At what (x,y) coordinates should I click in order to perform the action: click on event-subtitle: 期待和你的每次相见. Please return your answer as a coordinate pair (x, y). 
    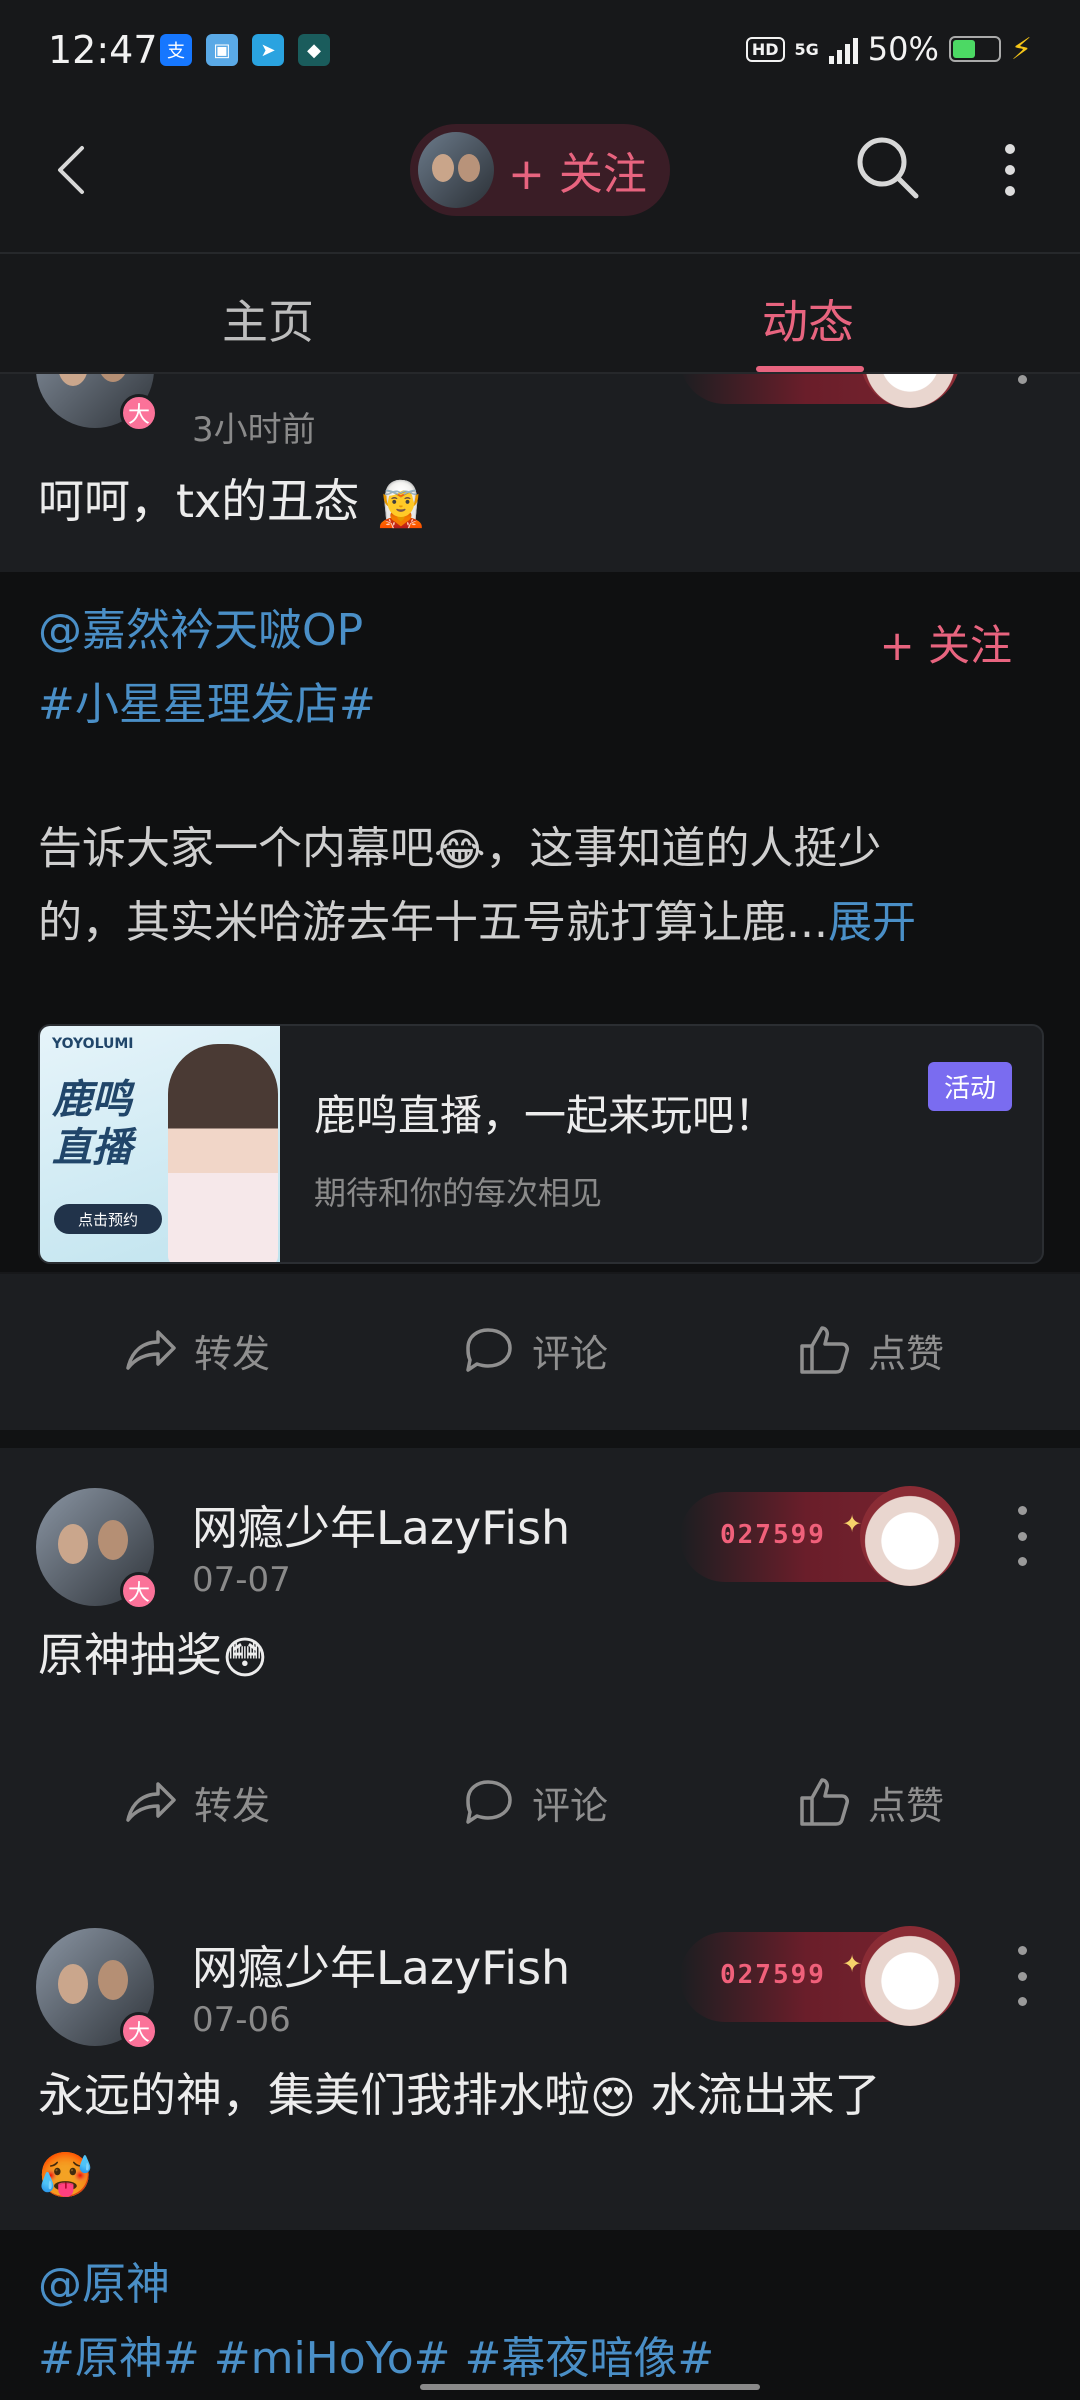
    Looking at the image, I should click on (458, 1193).